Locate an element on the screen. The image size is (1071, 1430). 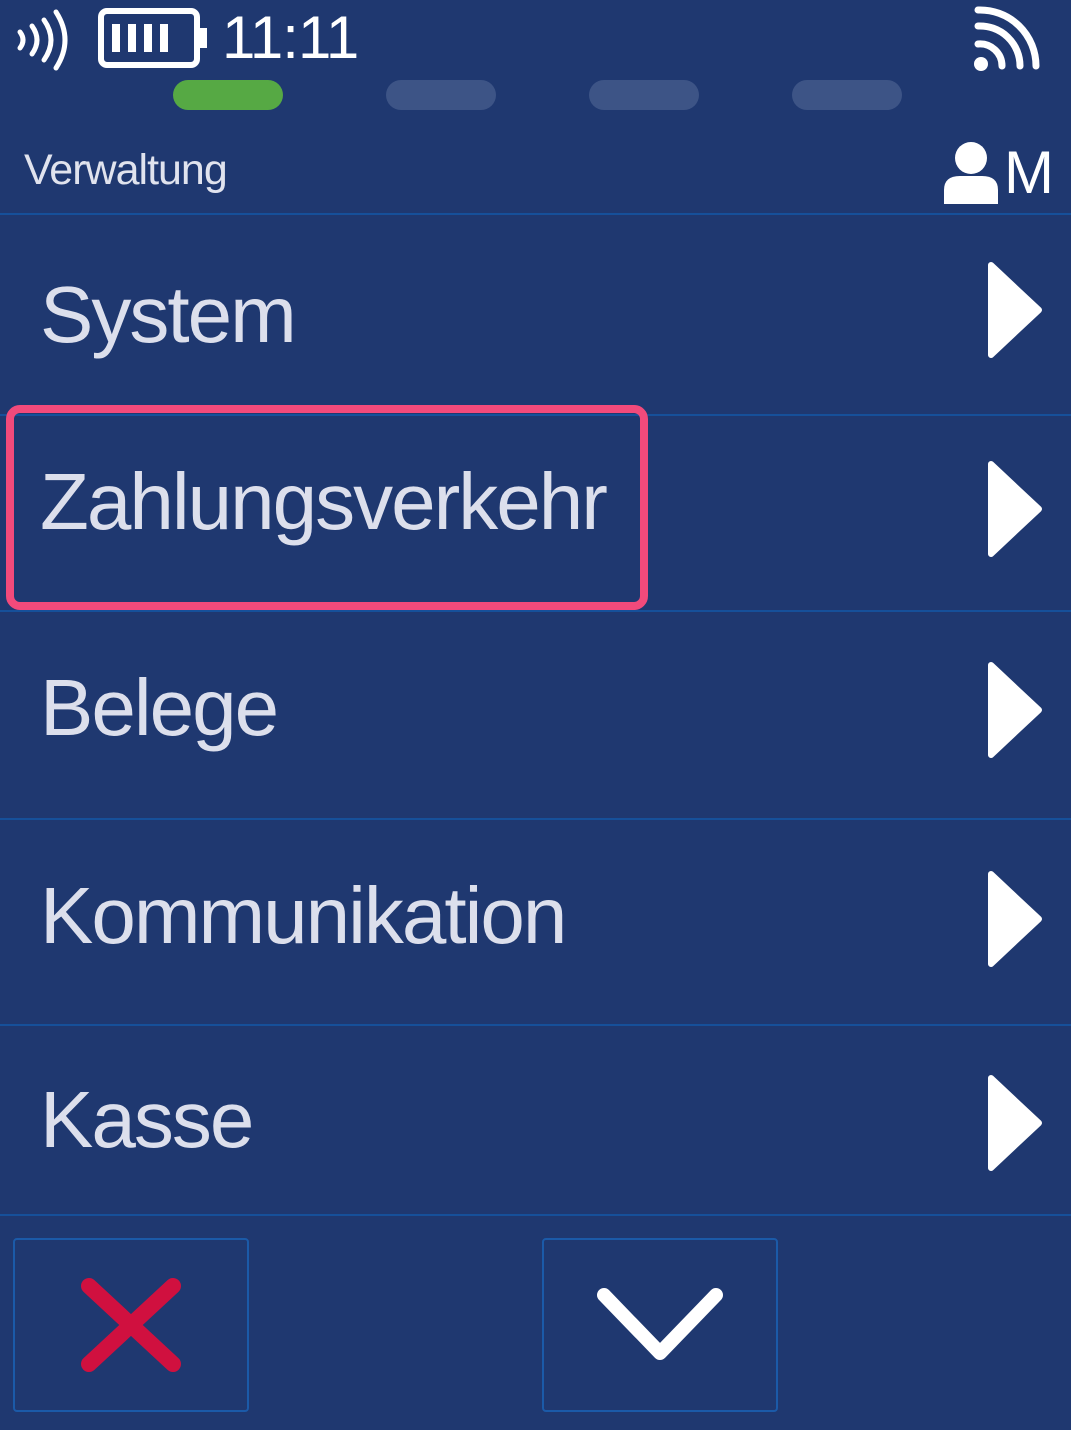
close-icon is located at coordinates (131, 1325).